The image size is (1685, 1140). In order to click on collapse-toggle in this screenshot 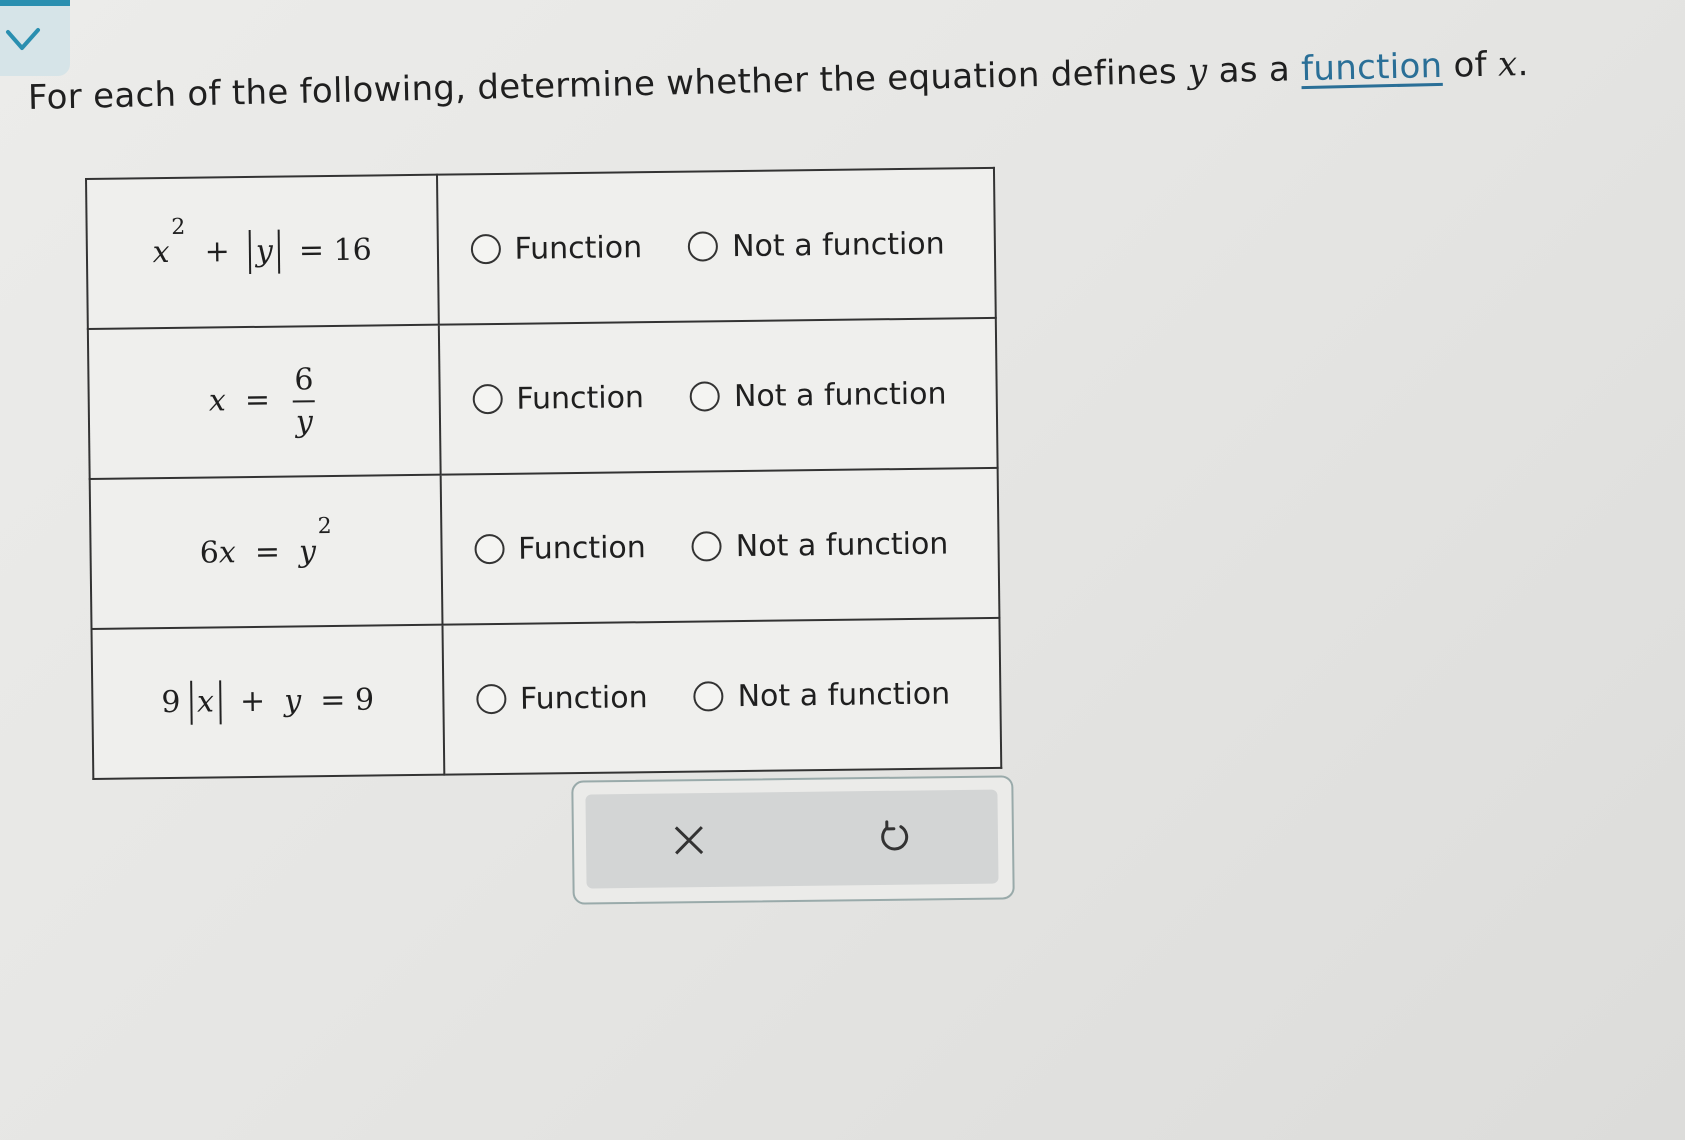, I will do `click(35, 41)`.